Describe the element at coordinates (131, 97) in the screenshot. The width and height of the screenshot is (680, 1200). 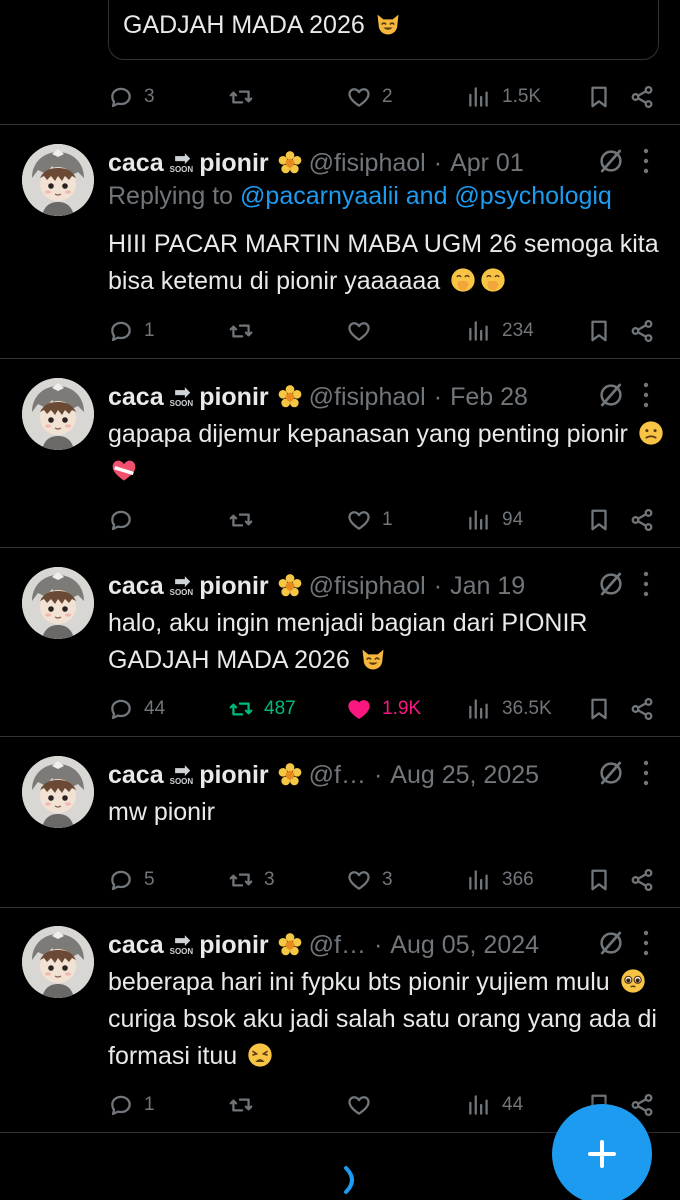
I see `reply-button: 3` at that location.